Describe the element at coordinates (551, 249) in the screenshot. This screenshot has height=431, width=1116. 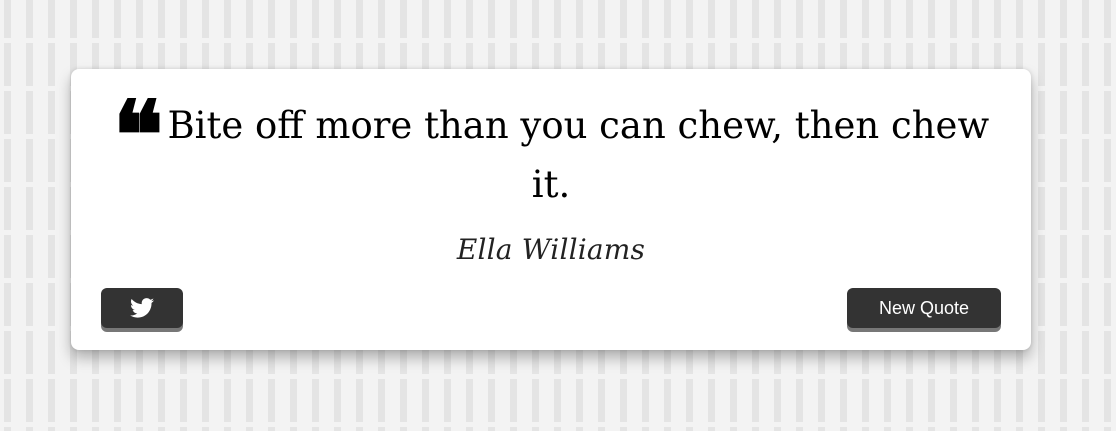
I see `quote-author: Ella Williams` at that location.